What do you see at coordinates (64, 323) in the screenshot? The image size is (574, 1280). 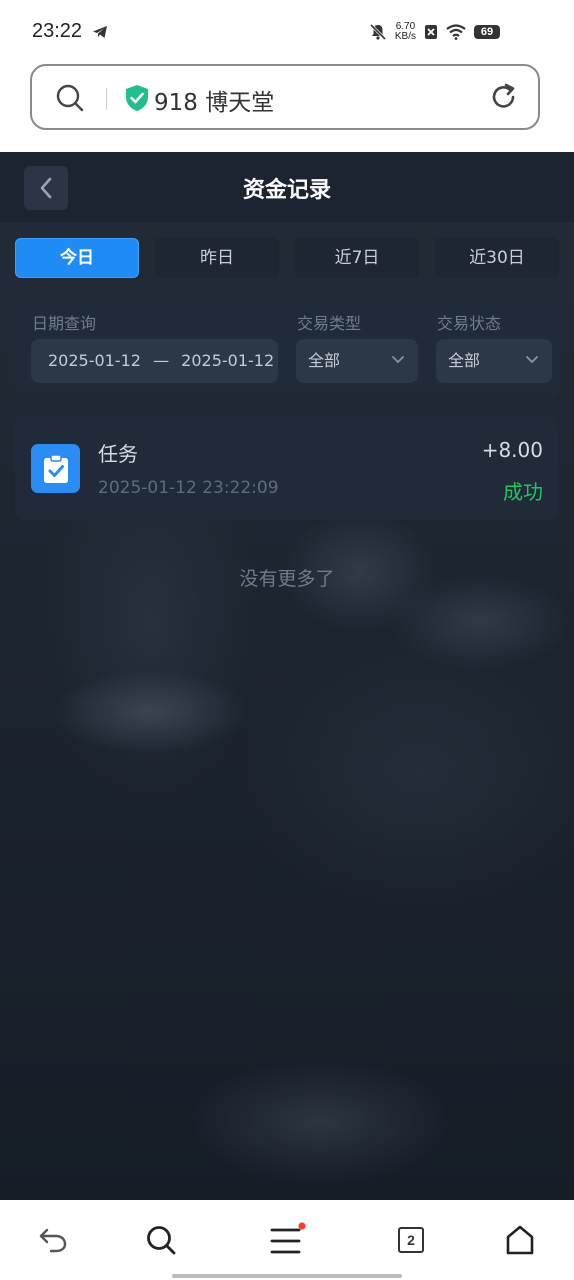 I see `date-query-label: 日期查询` at bounding box center [64, 323].